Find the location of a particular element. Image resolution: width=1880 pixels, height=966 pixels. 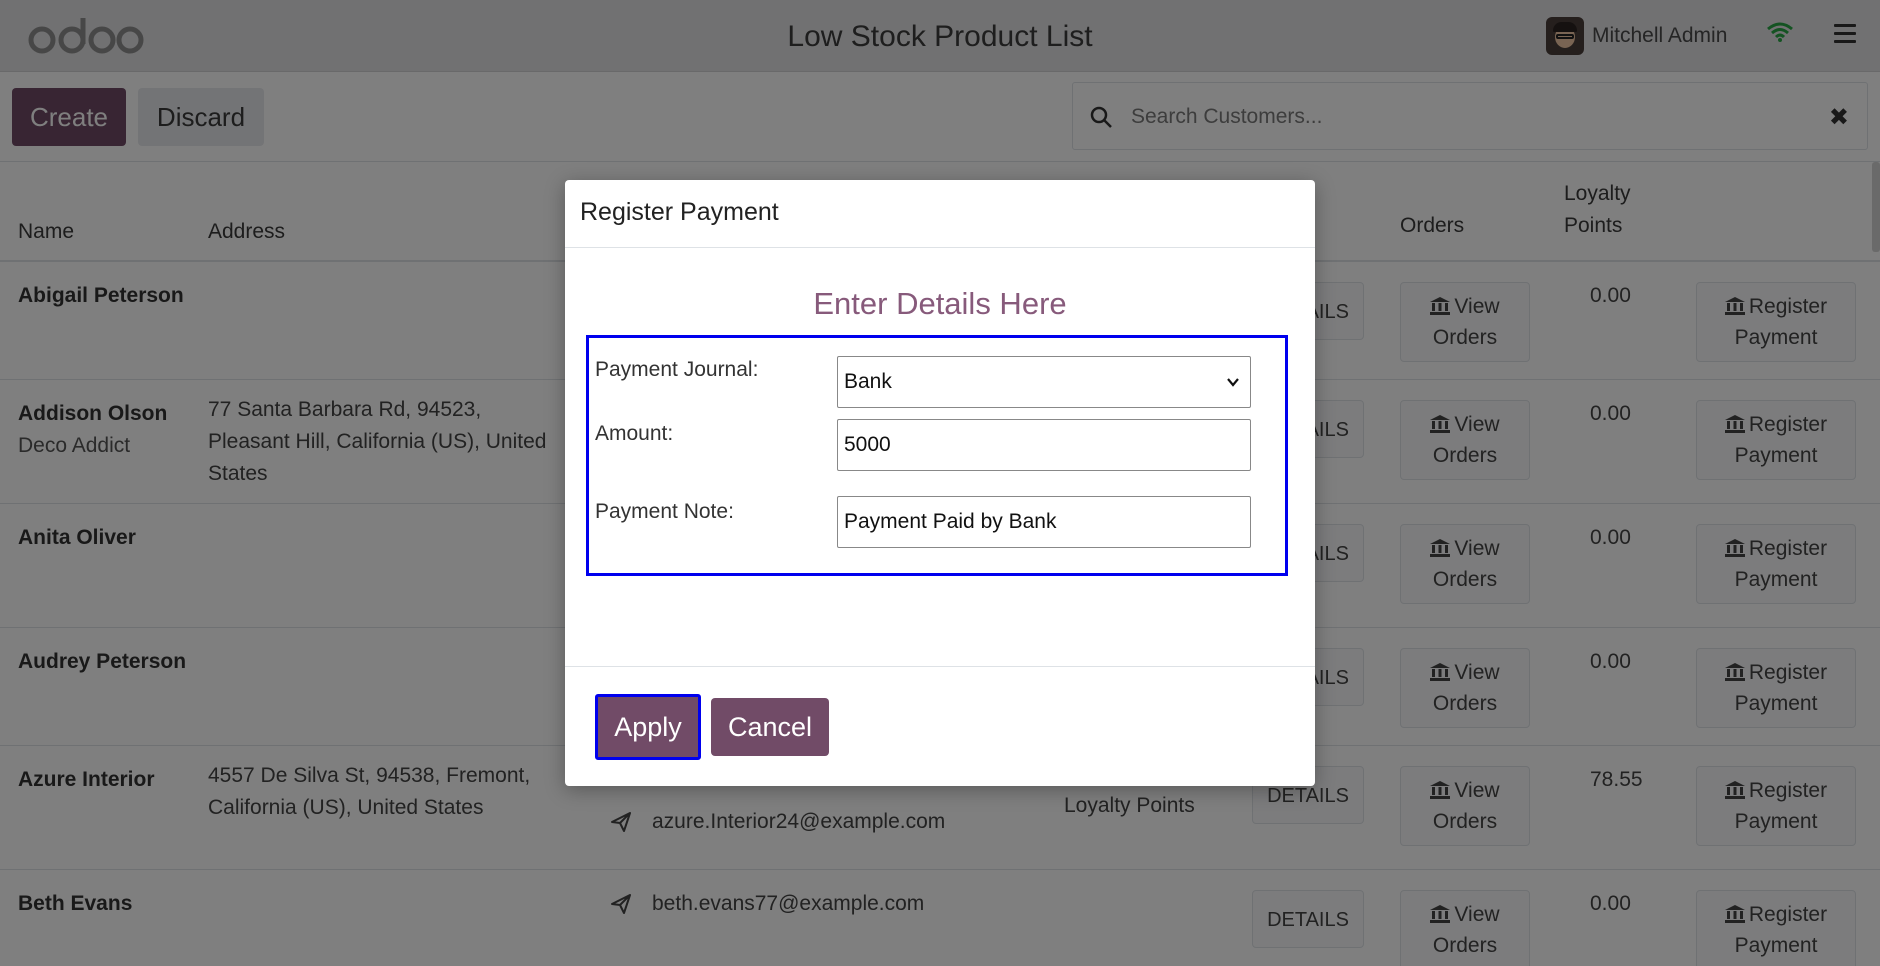

payment-journal-select: Bank is located at coordinates (1044, 382).